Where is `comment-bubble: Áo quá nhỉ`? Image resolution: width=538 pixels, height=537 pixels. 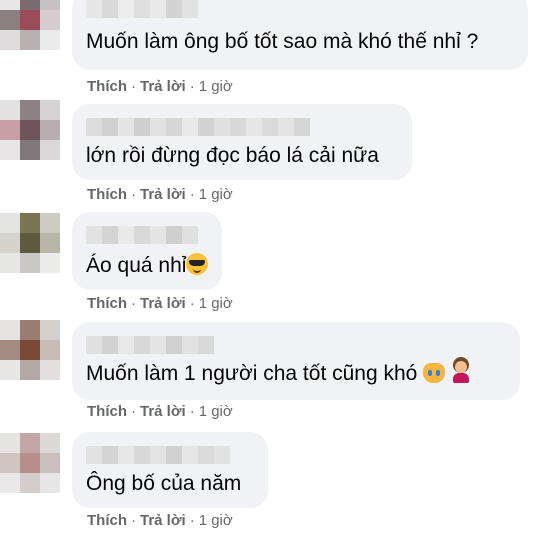 comment-bubble: Áo quá nhỉ is located at coordinates (147, 251).